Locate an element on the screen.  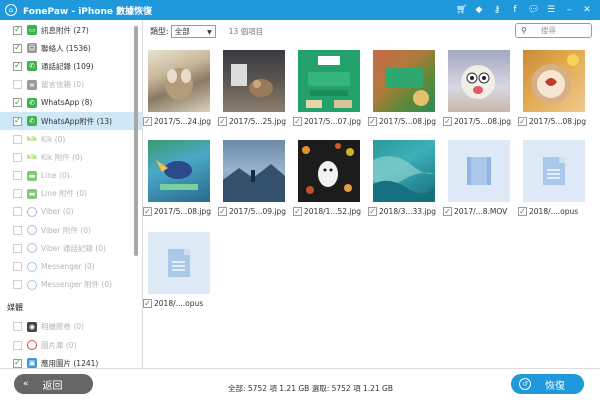
type-filter-select: 全部 ▼ is located at coordinates (193, 31).